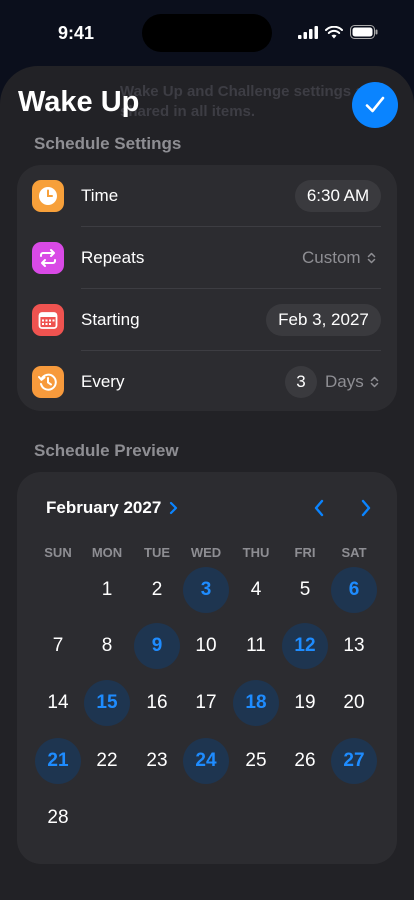 This screenshot has height=900, width=414. What do you see at coordinates (354, 761) in the screenshot?
I see `calendar-day-selected: 27` at bounding box center [354, 761].